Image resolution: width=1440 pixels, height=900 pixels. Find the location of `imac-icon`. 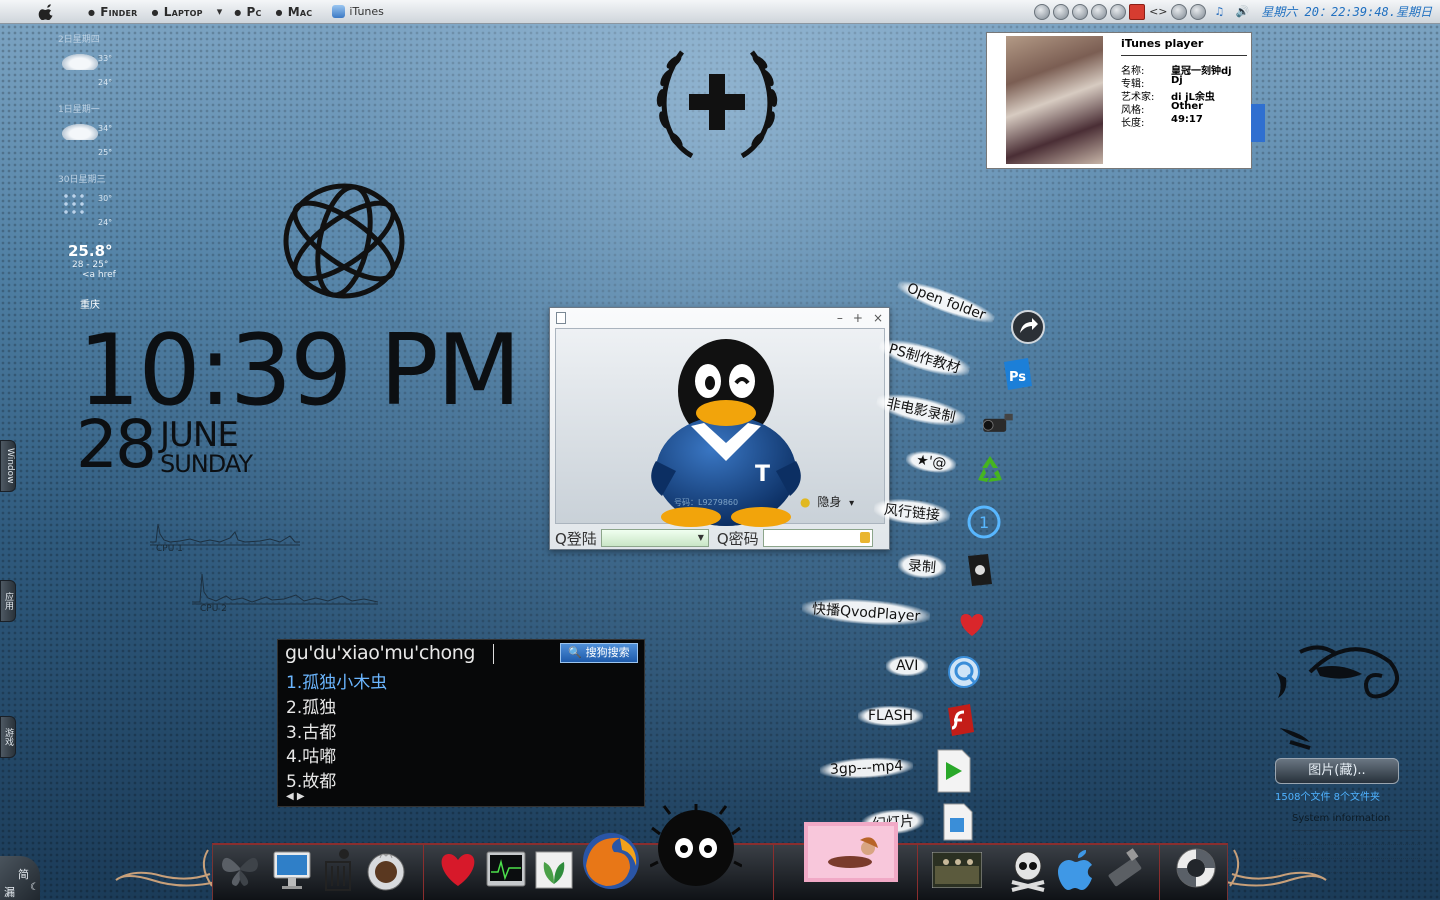

imac-icon is located at coordinates (292, 870).